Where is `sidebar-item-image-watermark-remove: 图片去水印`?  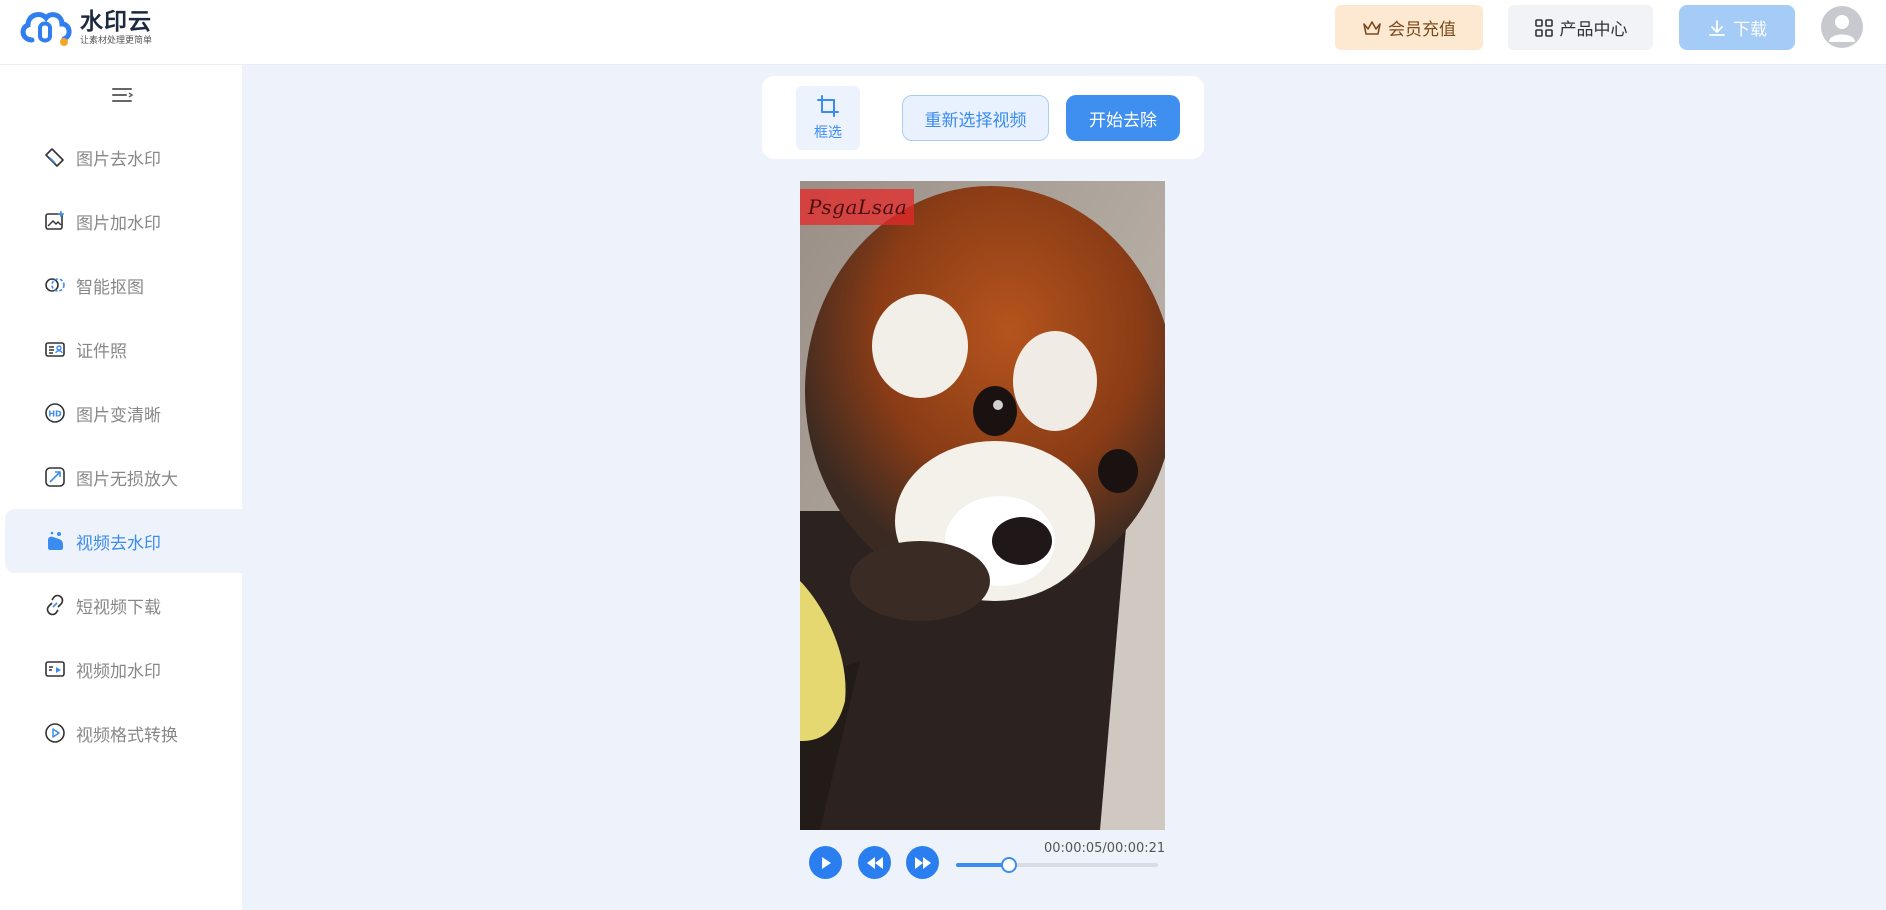 sidebar-item-image-watermark-remove: 图片去水印 is located at coordinates (121, 157).